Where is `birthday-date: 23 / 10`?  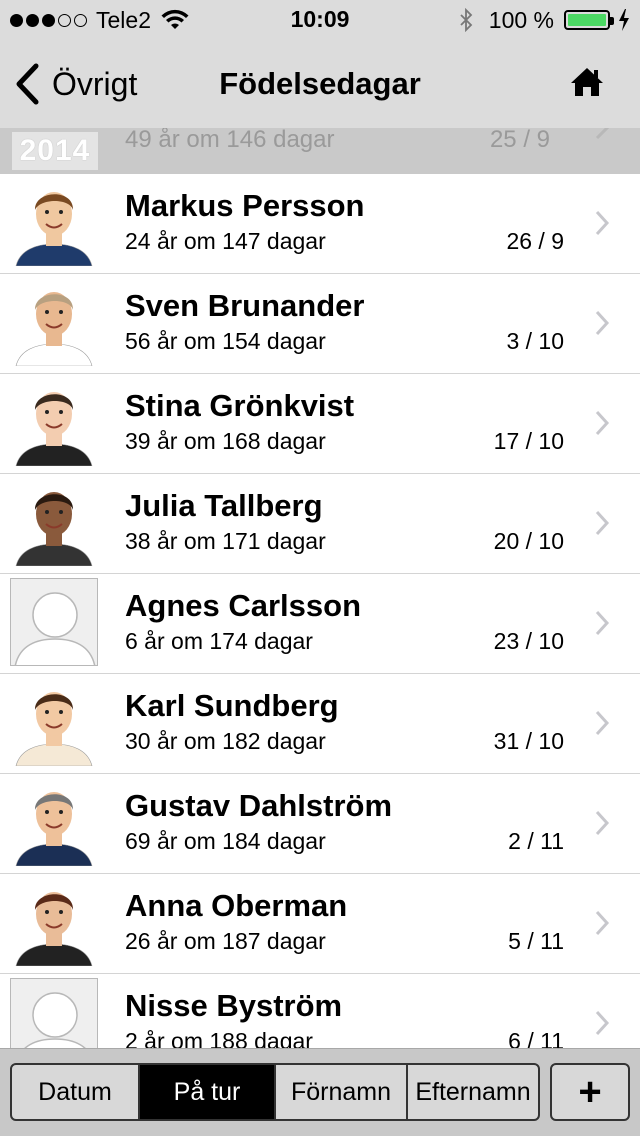
birthday-date: 23 / 10 is located at coordinates (528, 641).